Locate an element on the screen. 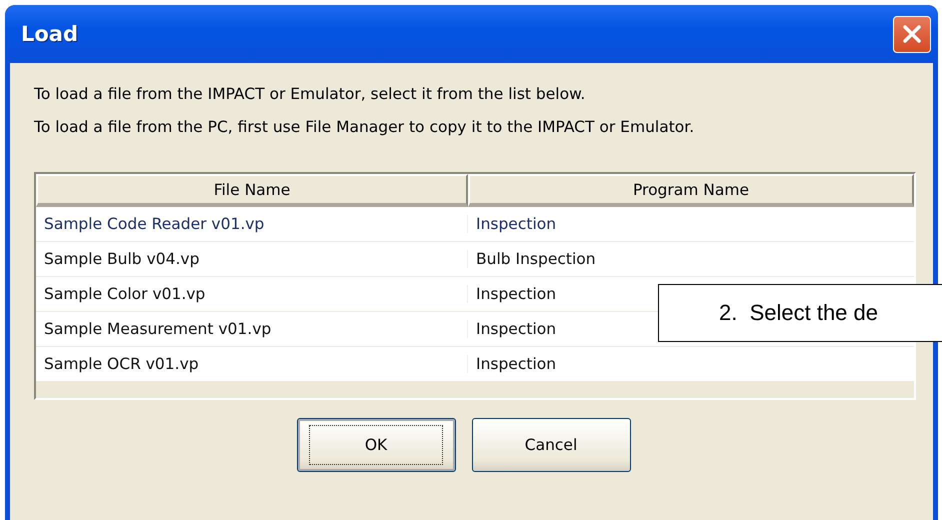 The image size is (942, 520). table-cell: Sample OCR v01.vp is located at coordinates (252, 364).